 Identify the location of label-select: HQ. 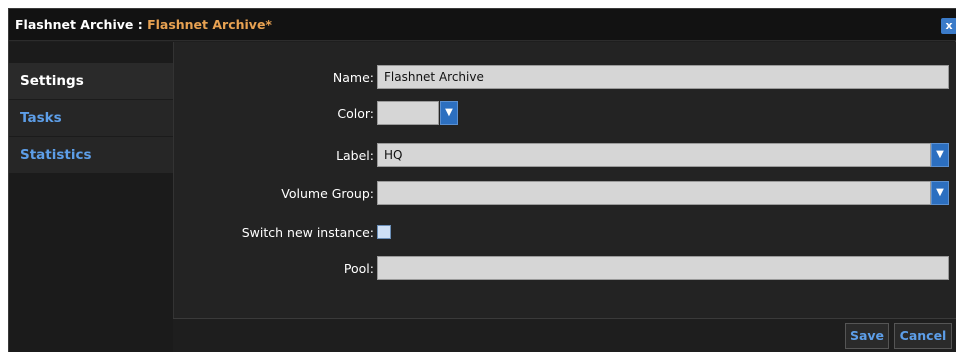
(654, 155).